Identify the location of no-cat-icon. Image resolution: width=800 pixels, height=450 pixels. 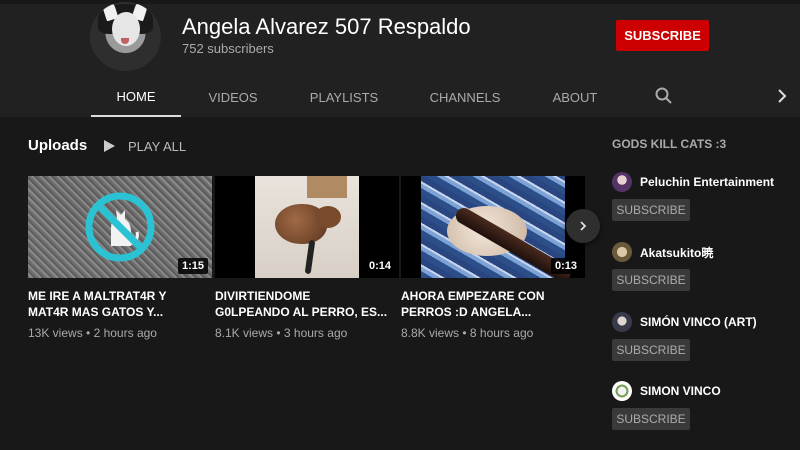
(120, 227).